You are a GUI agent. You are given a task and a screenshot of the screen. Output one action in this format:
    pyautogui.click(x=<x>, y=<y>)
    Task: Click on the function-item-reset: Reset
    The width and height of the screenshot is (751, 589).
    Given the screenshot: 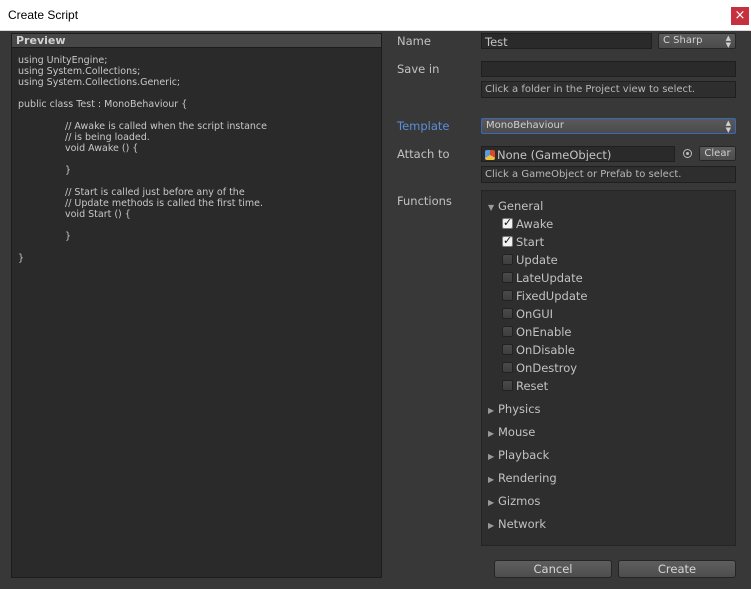 What is the action you would take?
    pyautogui.click(x=525, y=386)
    